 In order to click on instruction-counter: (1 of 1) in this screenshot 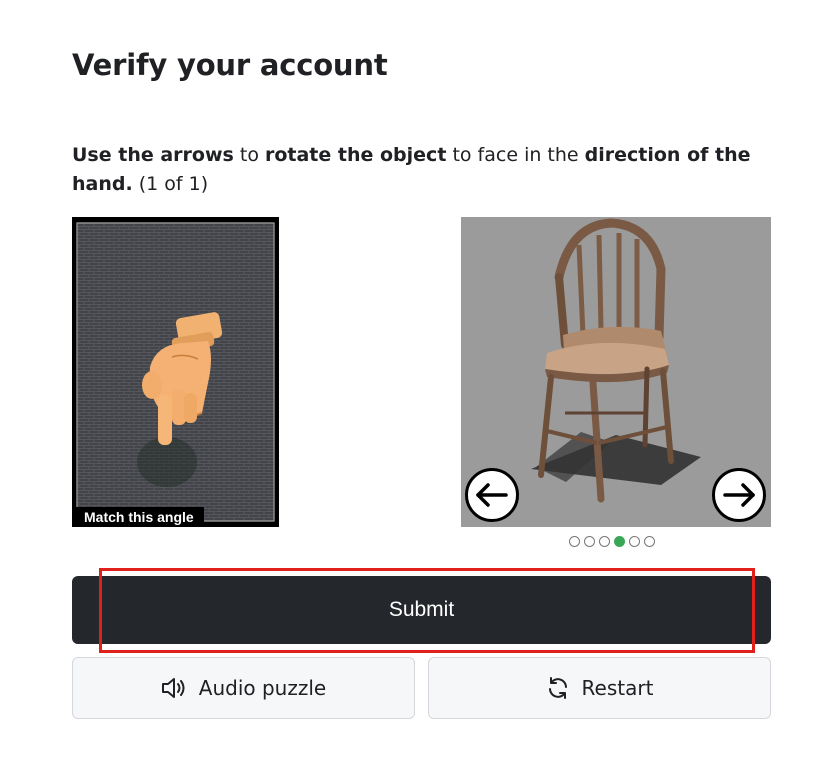, I will do `click(170, 184)`.